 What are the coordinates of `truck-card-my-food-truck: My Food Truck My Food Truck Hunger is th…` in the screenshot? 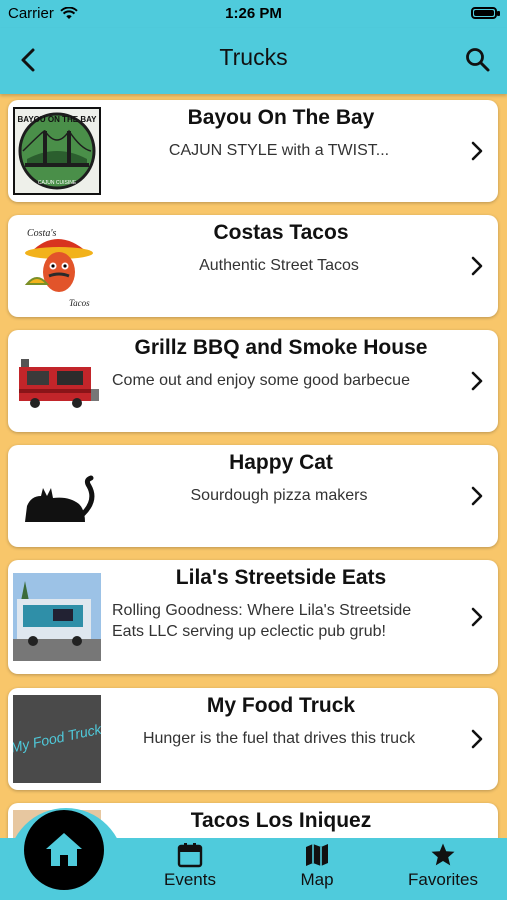 It's located at (253, 739).